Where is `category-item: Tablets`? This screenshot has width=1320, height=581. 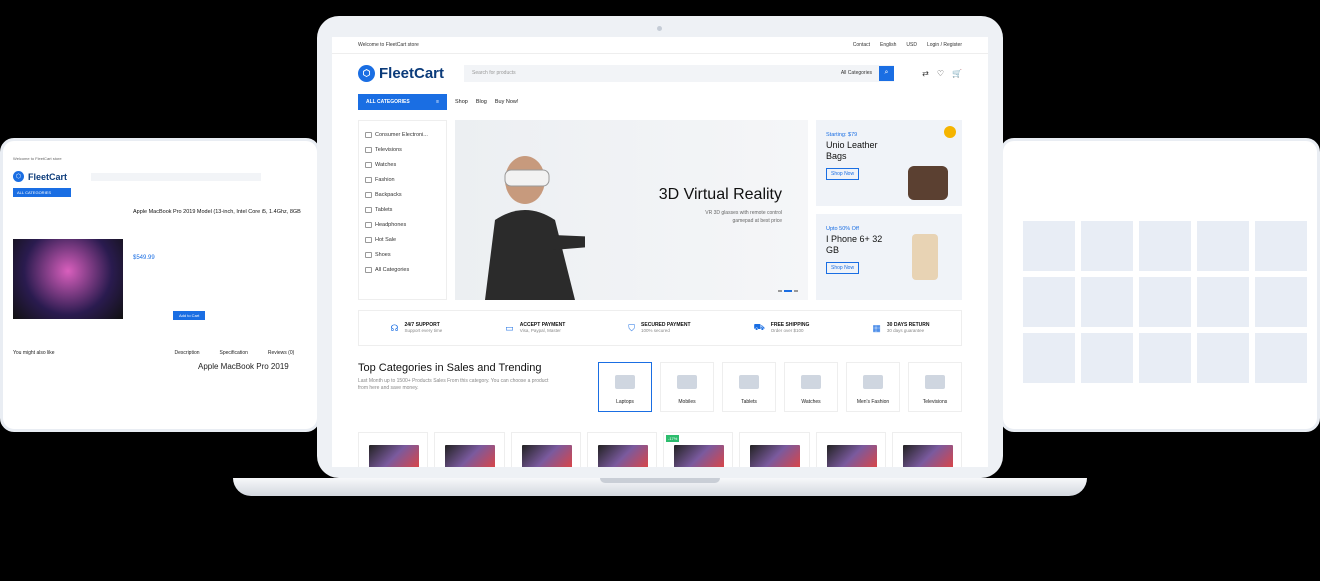 category-item: Tablets is located at coordinates (402, 209).